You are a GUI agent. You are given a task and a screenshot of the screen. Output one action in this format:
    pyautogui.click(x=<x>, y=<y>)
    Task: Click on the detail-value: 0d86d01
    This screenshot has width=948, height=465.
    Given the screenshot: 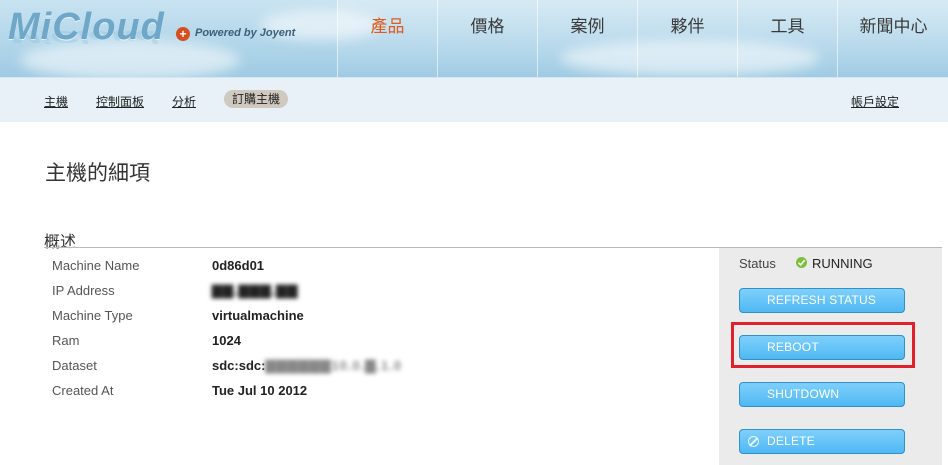 What is the action you would take?
    pyautogui.click(x=238, y=265)
    